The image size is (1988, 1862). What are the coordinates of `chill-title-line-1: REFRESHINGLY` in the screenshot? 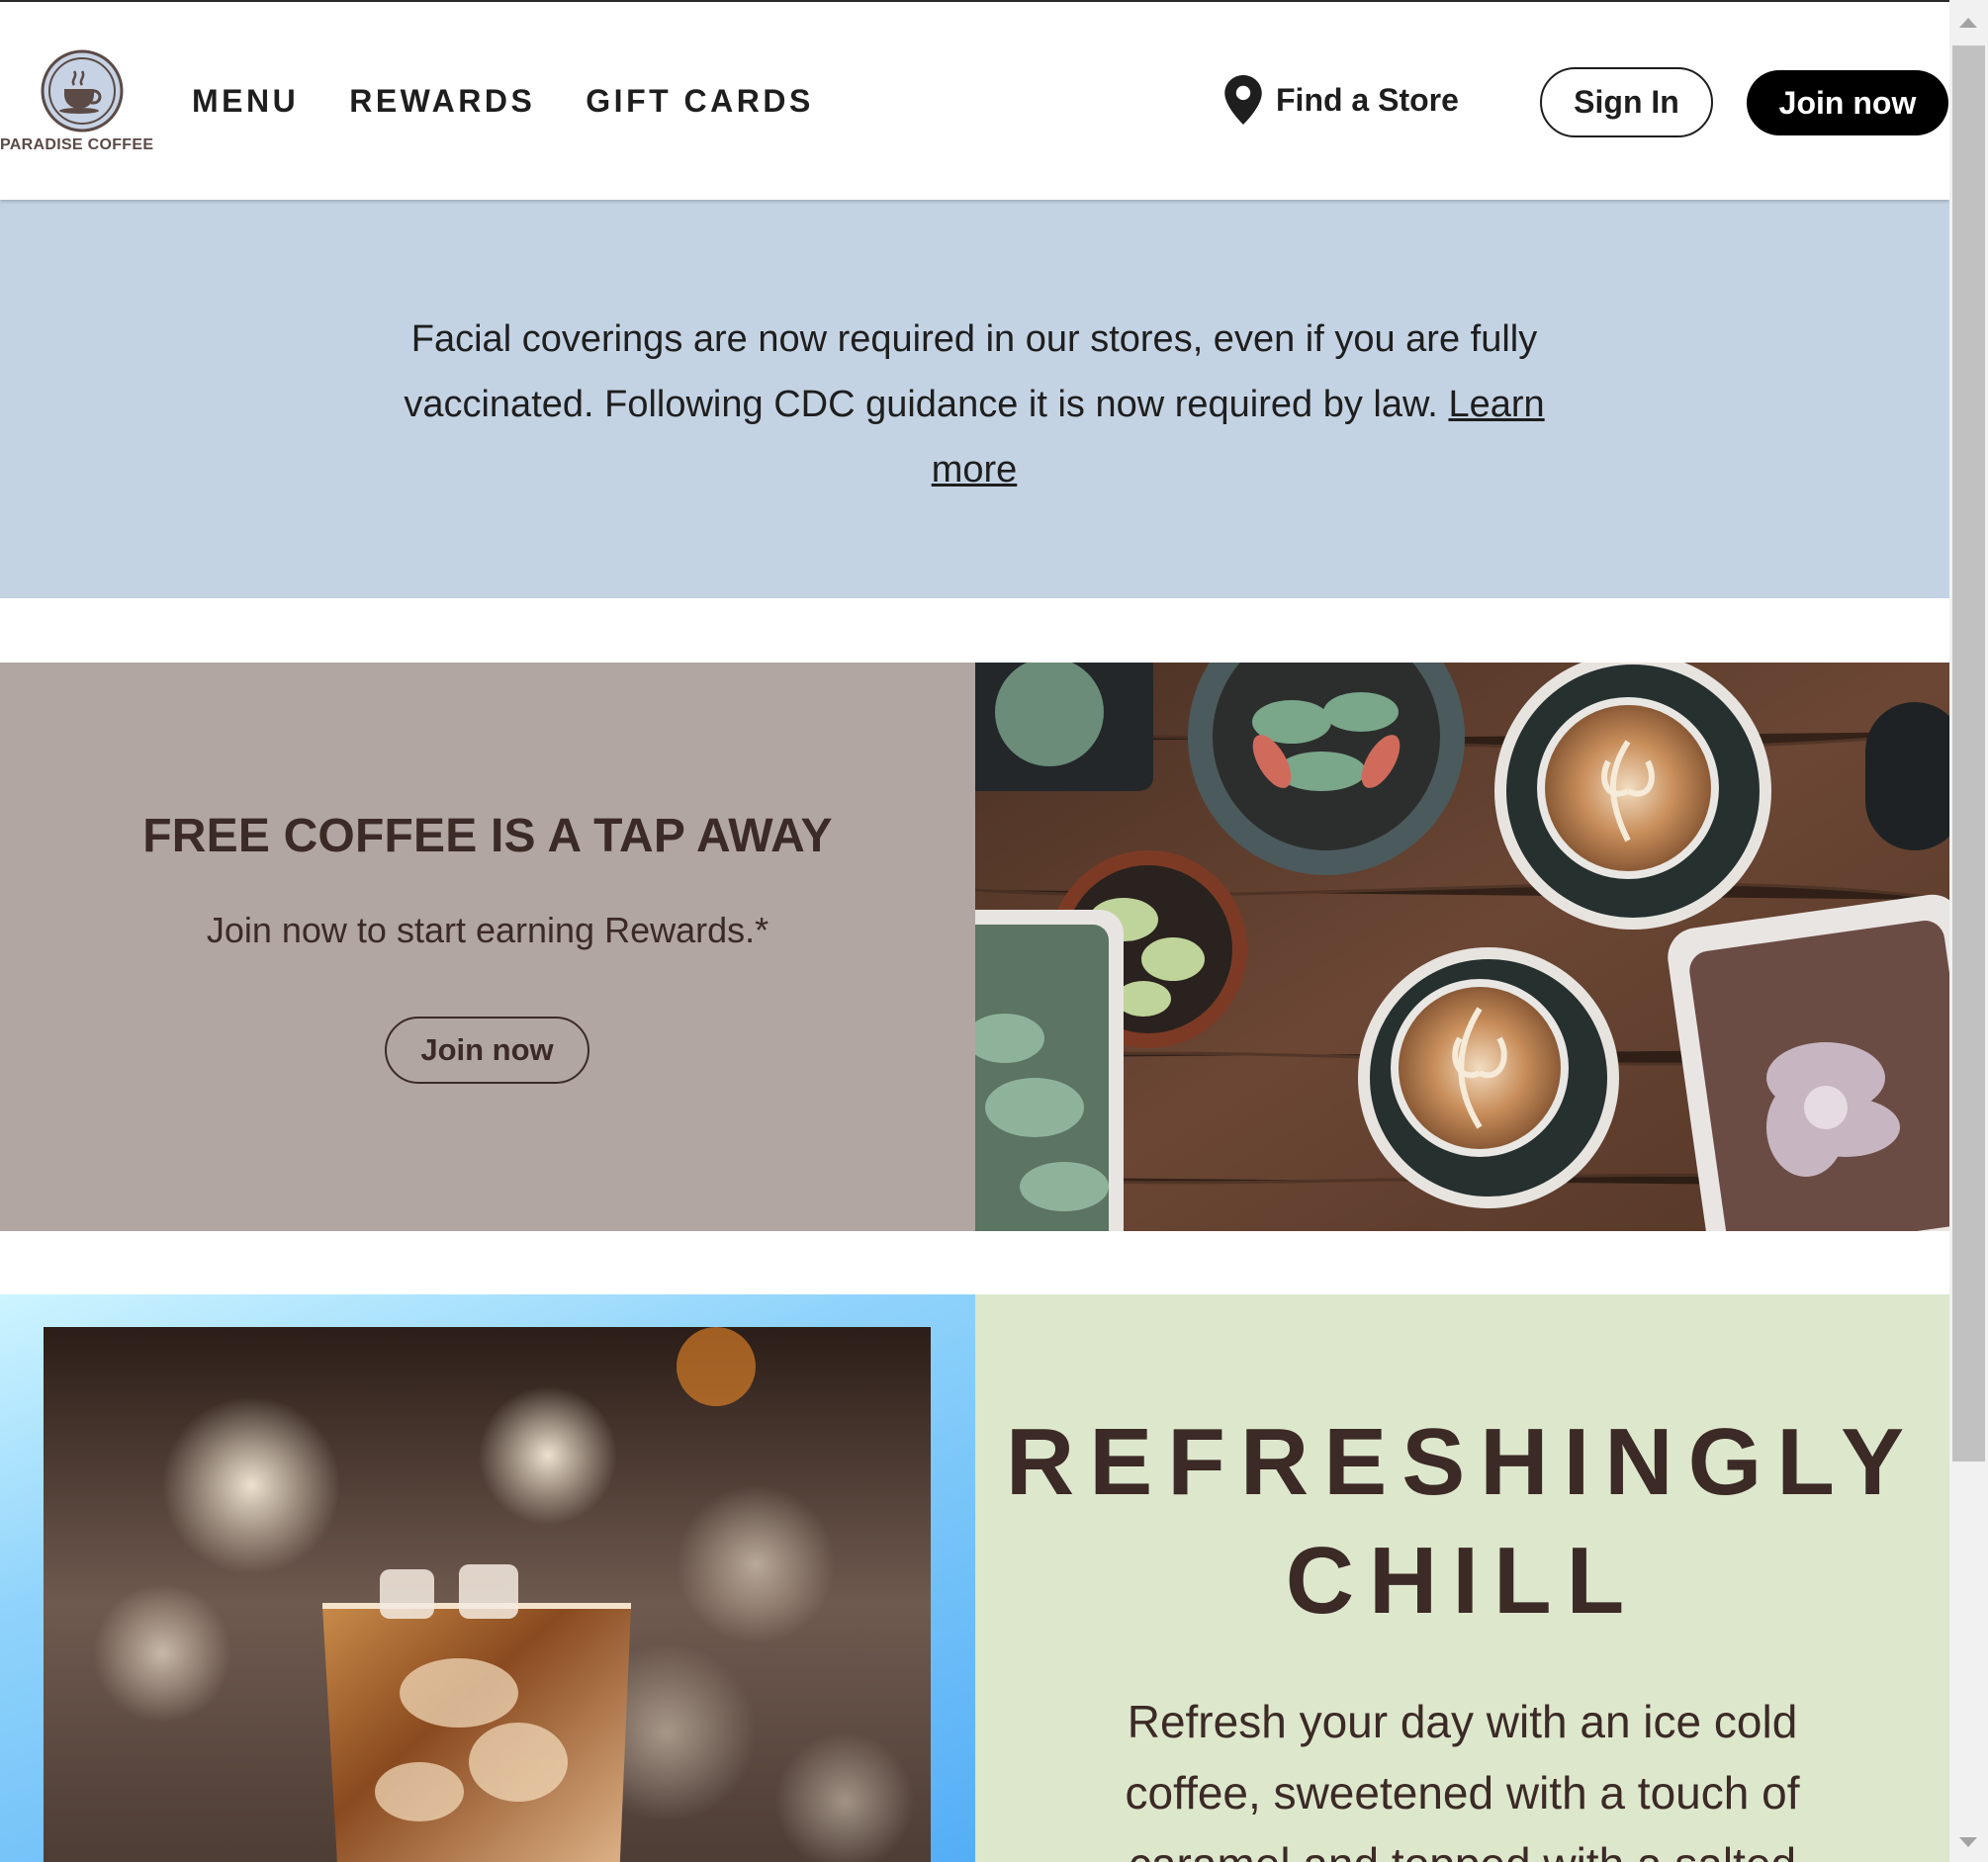 It's located at (1462, 1462).